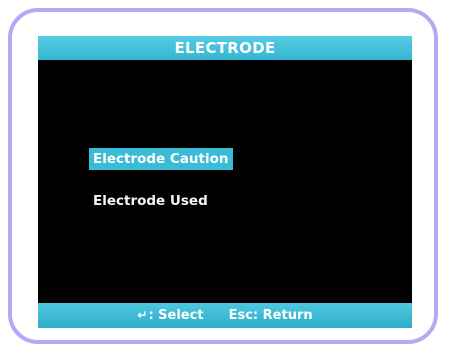 This screenshot has width=451, height=359. I want to click on screen-title: ELECTRODE, so click(225, 48).